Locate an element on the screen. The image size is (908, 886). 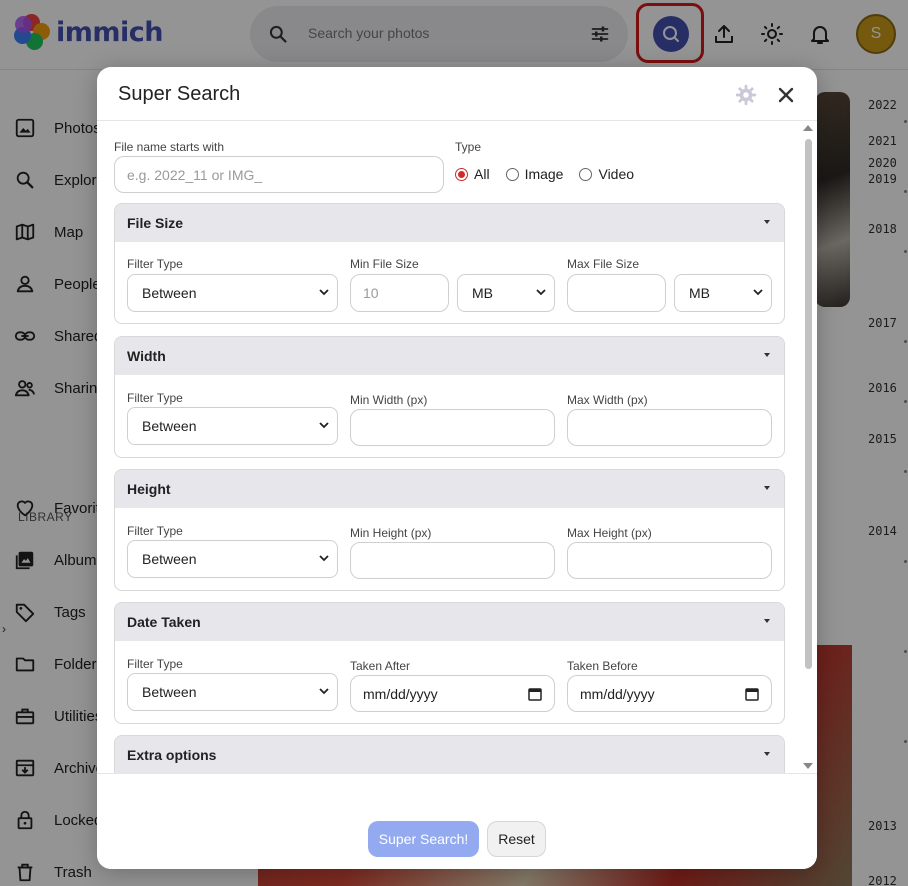
date-taken-header: Date Taken is located at coordinates (449, 622).